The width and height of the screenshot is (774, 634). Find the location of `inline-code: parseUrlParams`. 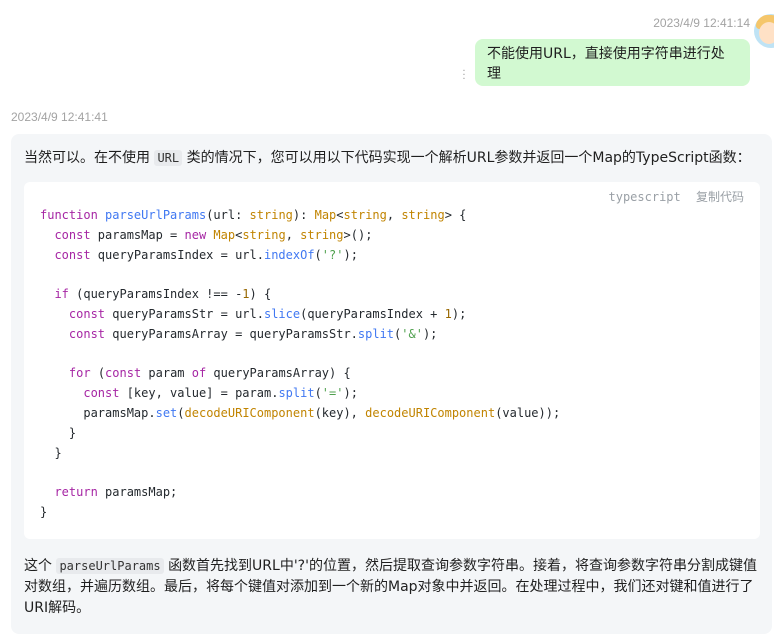

inline-code: parseUrlParams is located at coordinates (110, 566).